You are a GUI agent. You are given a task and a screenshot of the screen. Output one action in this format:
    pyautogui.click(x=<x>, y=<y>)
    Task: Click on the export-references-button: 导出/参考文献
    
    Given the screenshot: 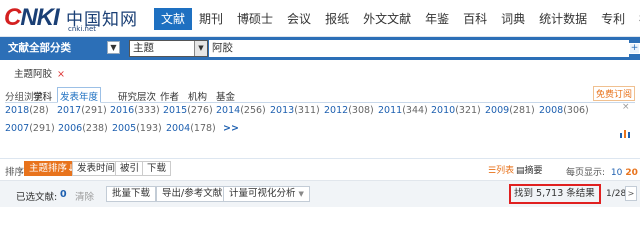 What is the action you would take?
    pyautogui.click(x=192, y=194)
    